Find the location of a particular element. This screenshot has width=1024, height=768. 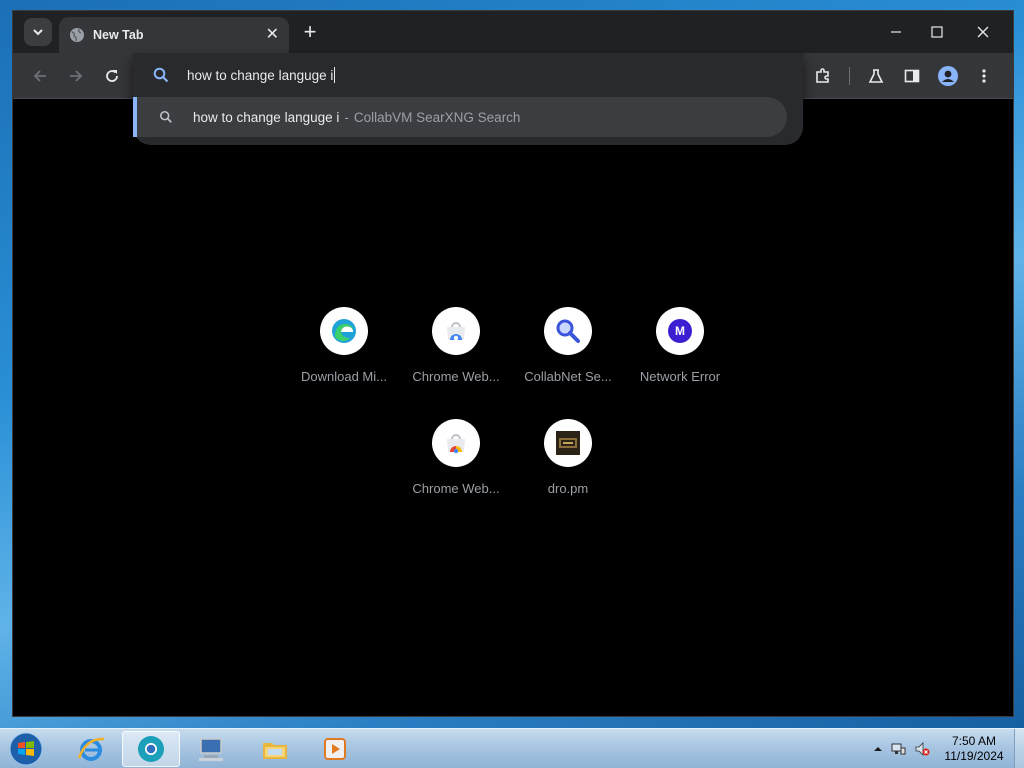

taskbar-media-player is located at coordinates (335, 749).